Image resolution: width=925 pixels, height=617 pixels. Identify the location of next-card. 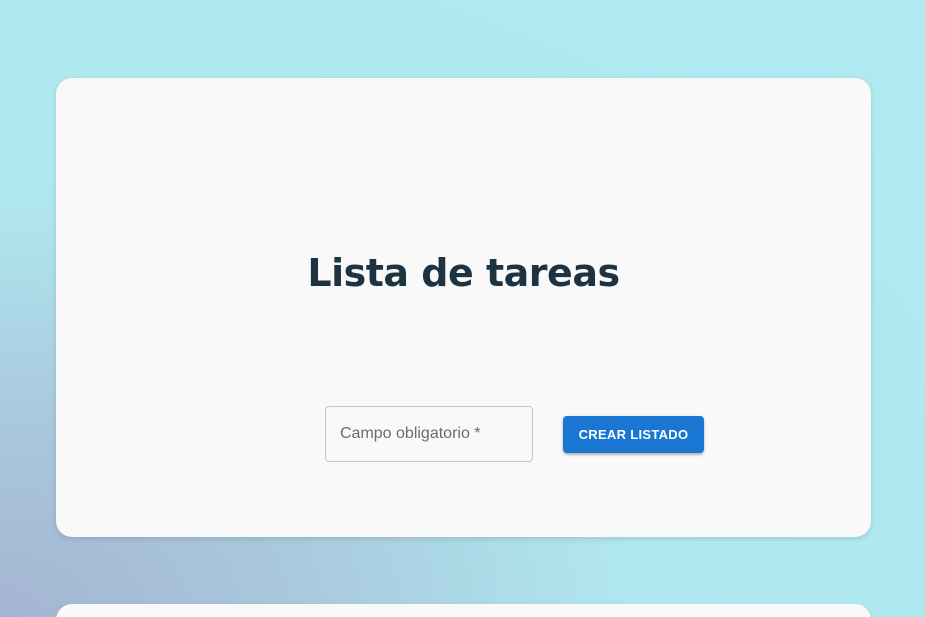
(463, 610).